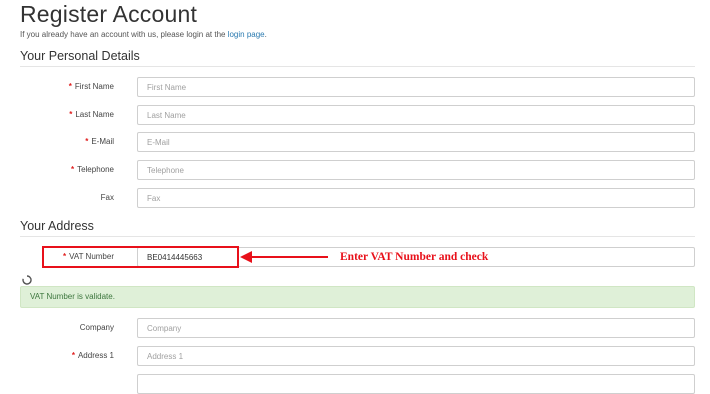  Describe the element at coordinates (416, 115) in the screenshot. I see `last-name-input` at that location.